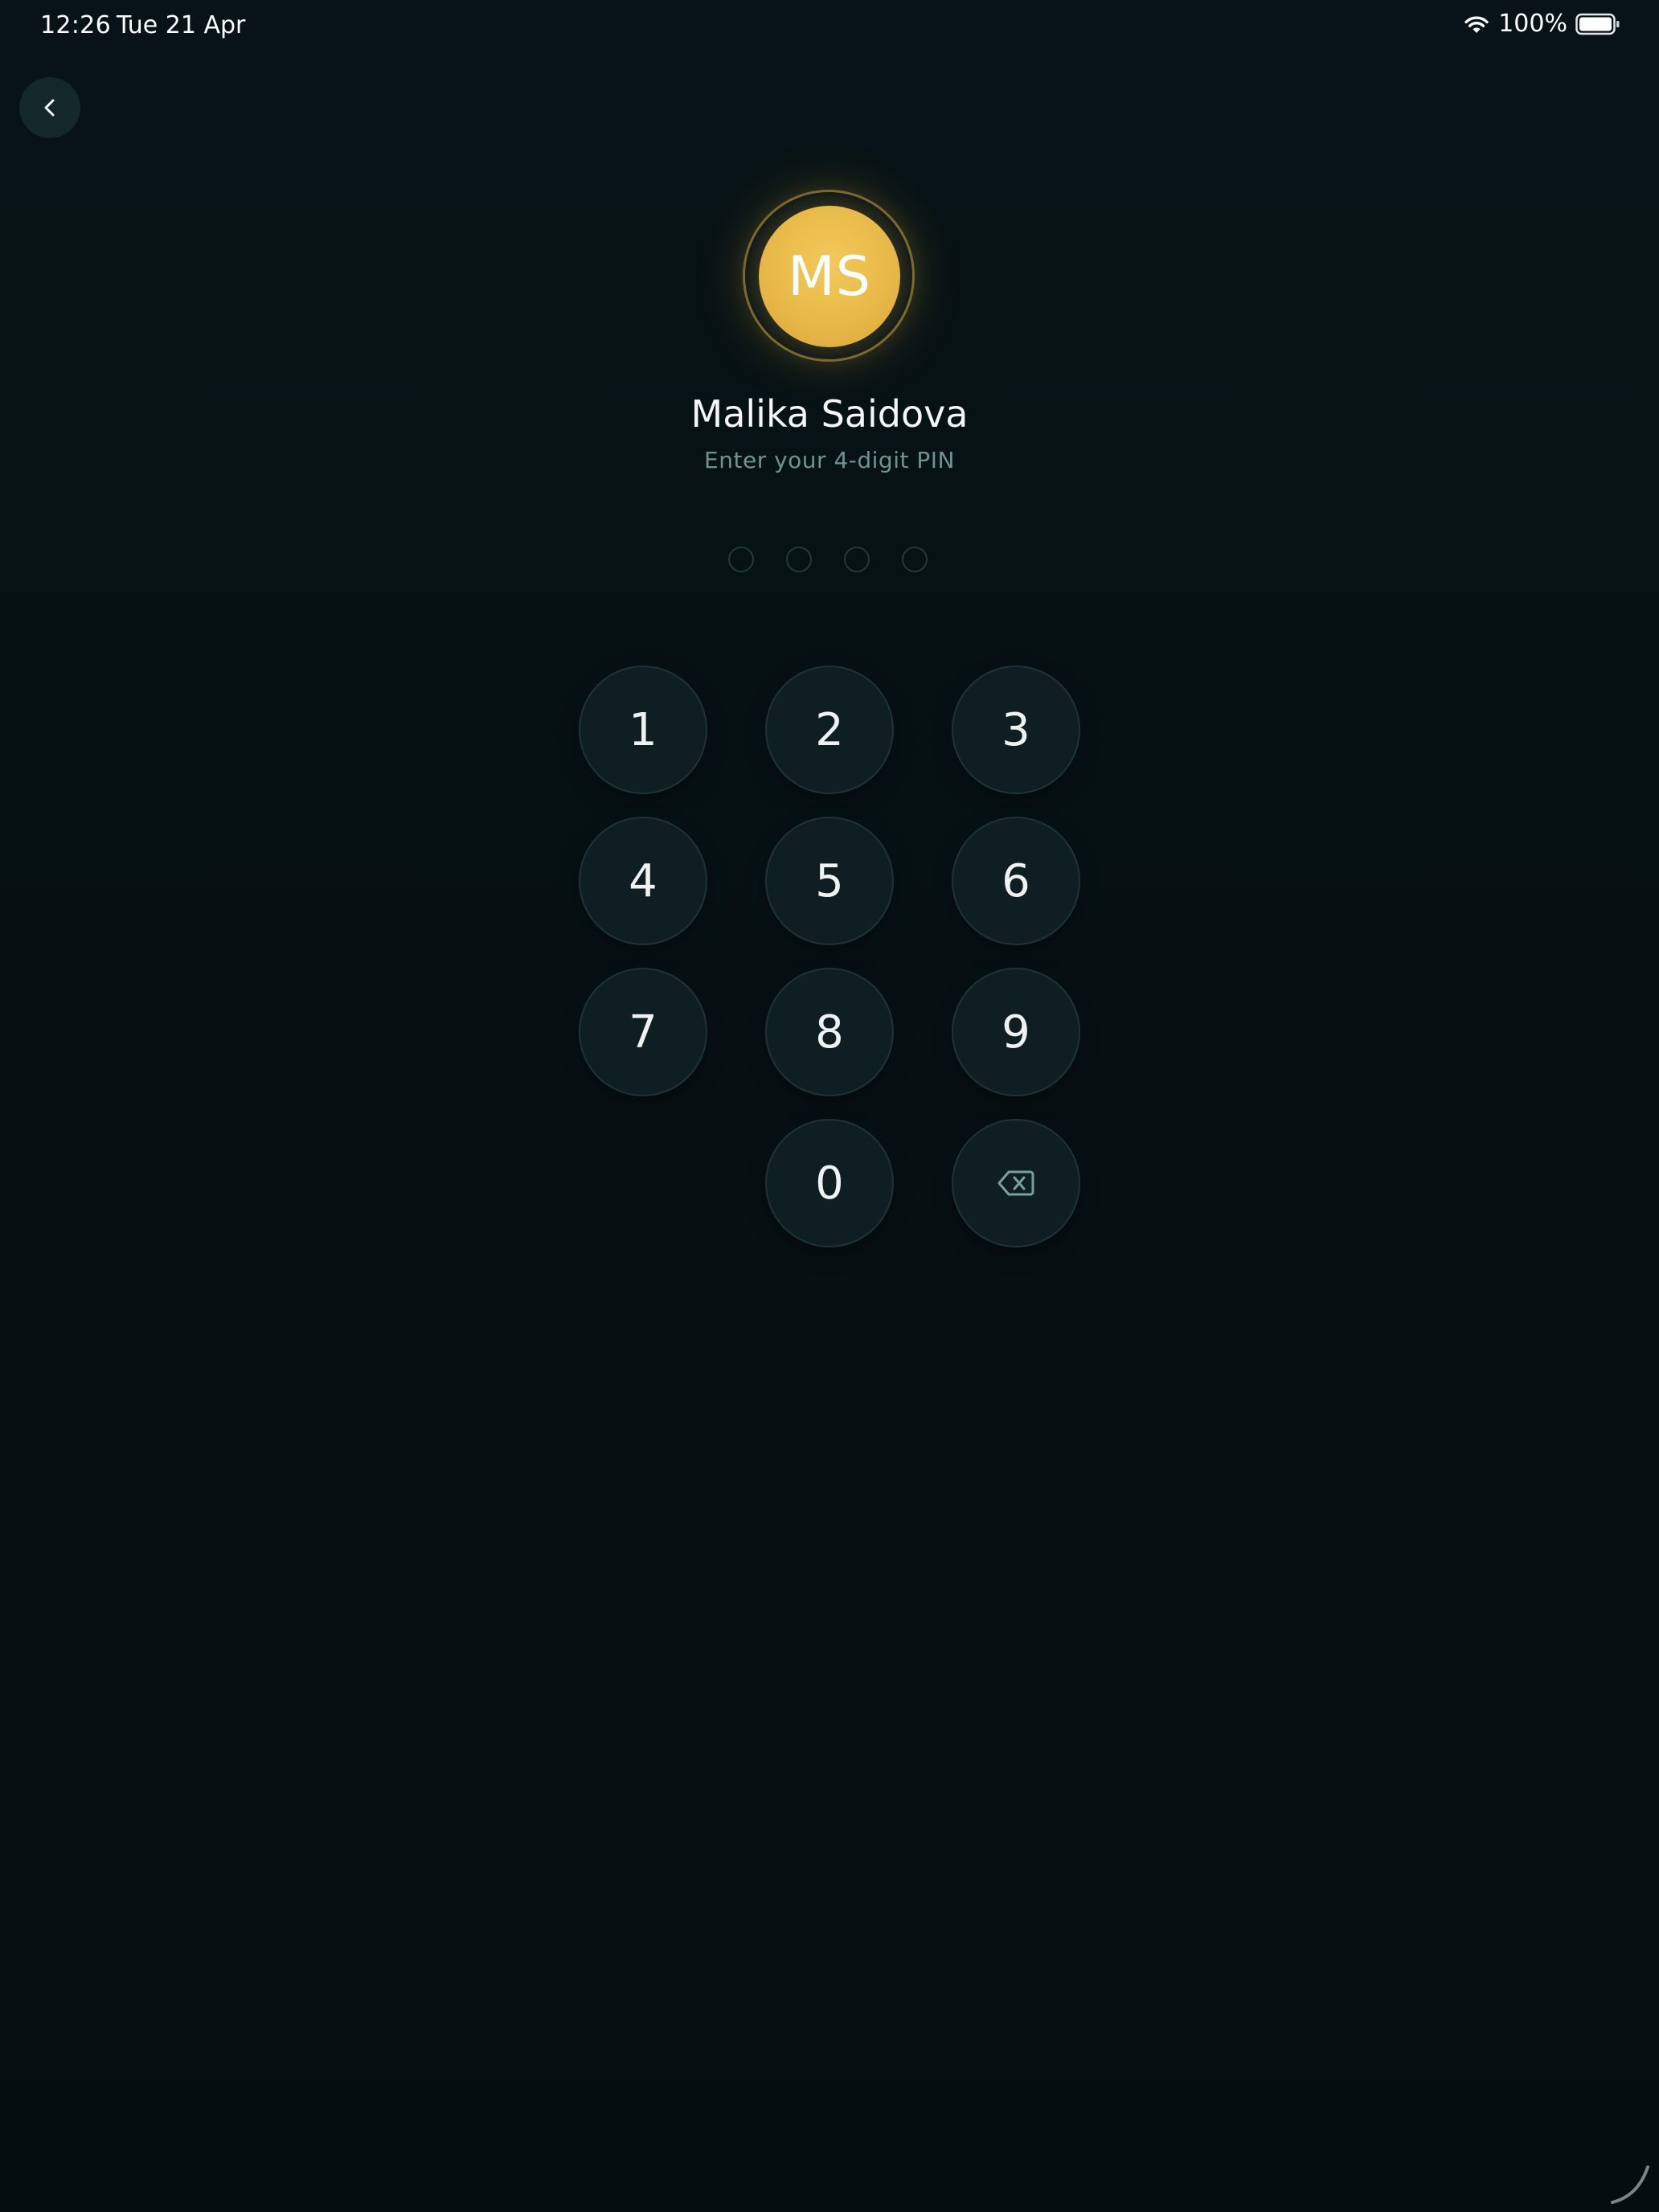 The width and height of the screenshot is (1659, 2212). What do you see at coordinates (1630, 2184) in the screenshot?
I see `corner-gesture-icon` at bounding box center [1630, 2184].